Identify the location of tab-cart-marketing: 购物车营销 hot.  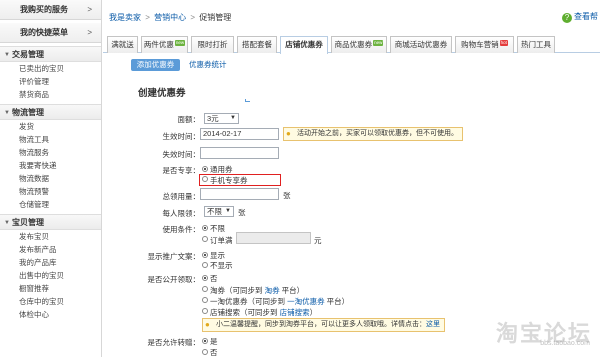
(484, 44).